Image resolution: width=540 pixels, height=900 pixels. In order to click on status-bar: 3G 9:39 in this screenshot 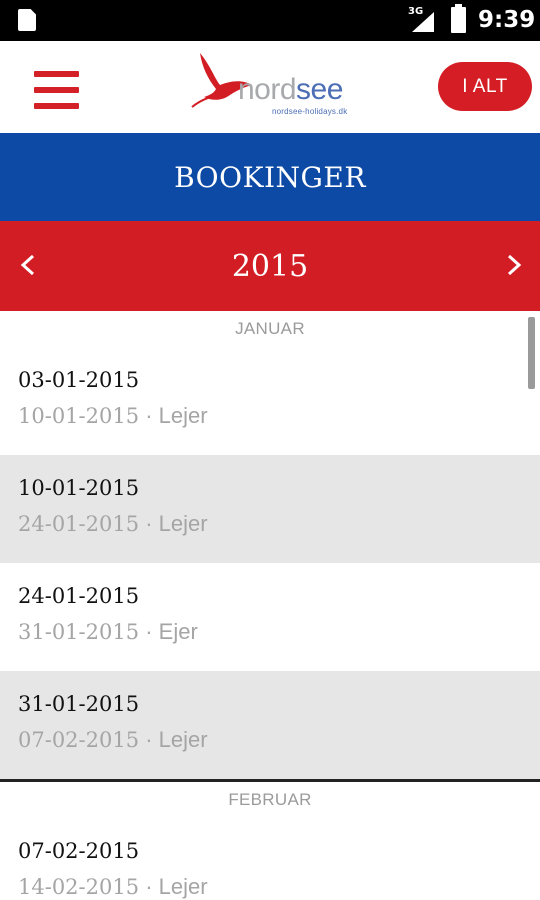, I will do `click(270, 20)`.